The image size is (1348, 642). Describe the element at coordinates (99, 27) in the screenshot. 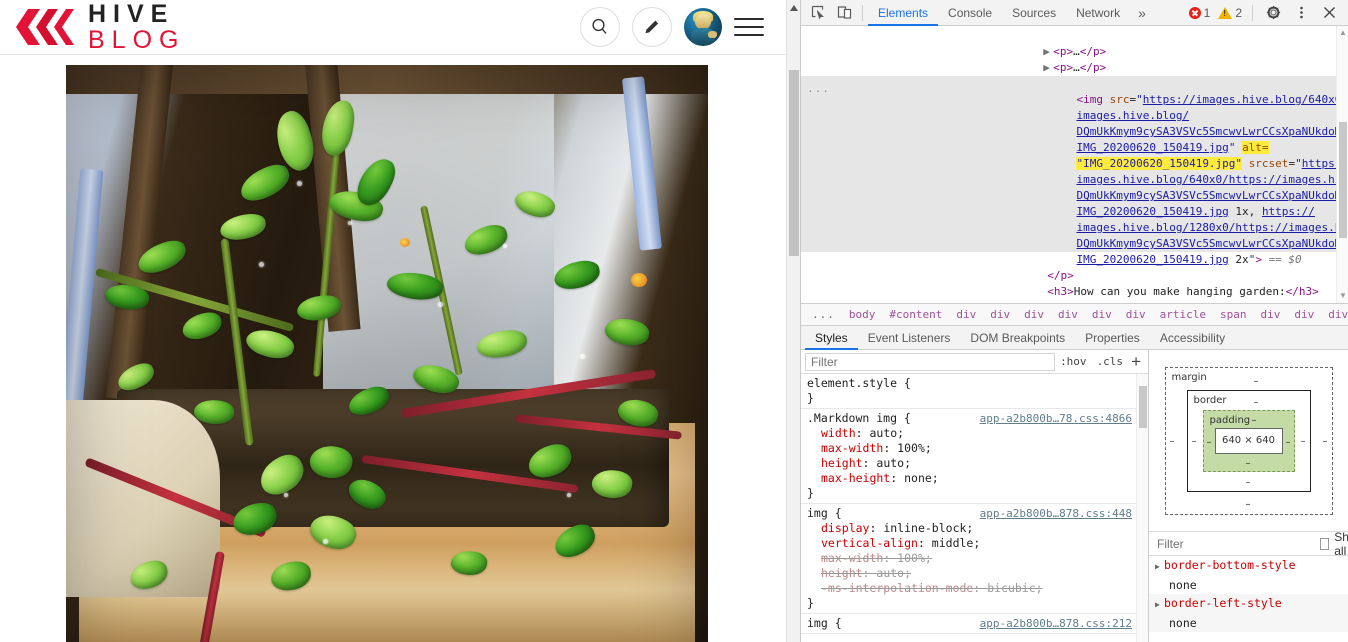

I see `site-logo: HIVE BLOG` at that location.